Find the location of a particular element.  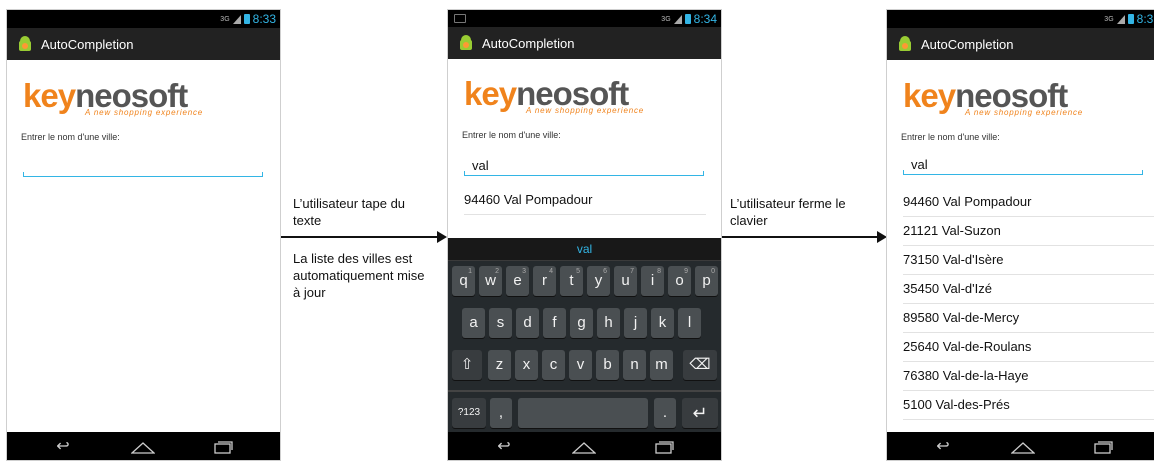

enter-key: ↵ is located at coordinates (700, 413).